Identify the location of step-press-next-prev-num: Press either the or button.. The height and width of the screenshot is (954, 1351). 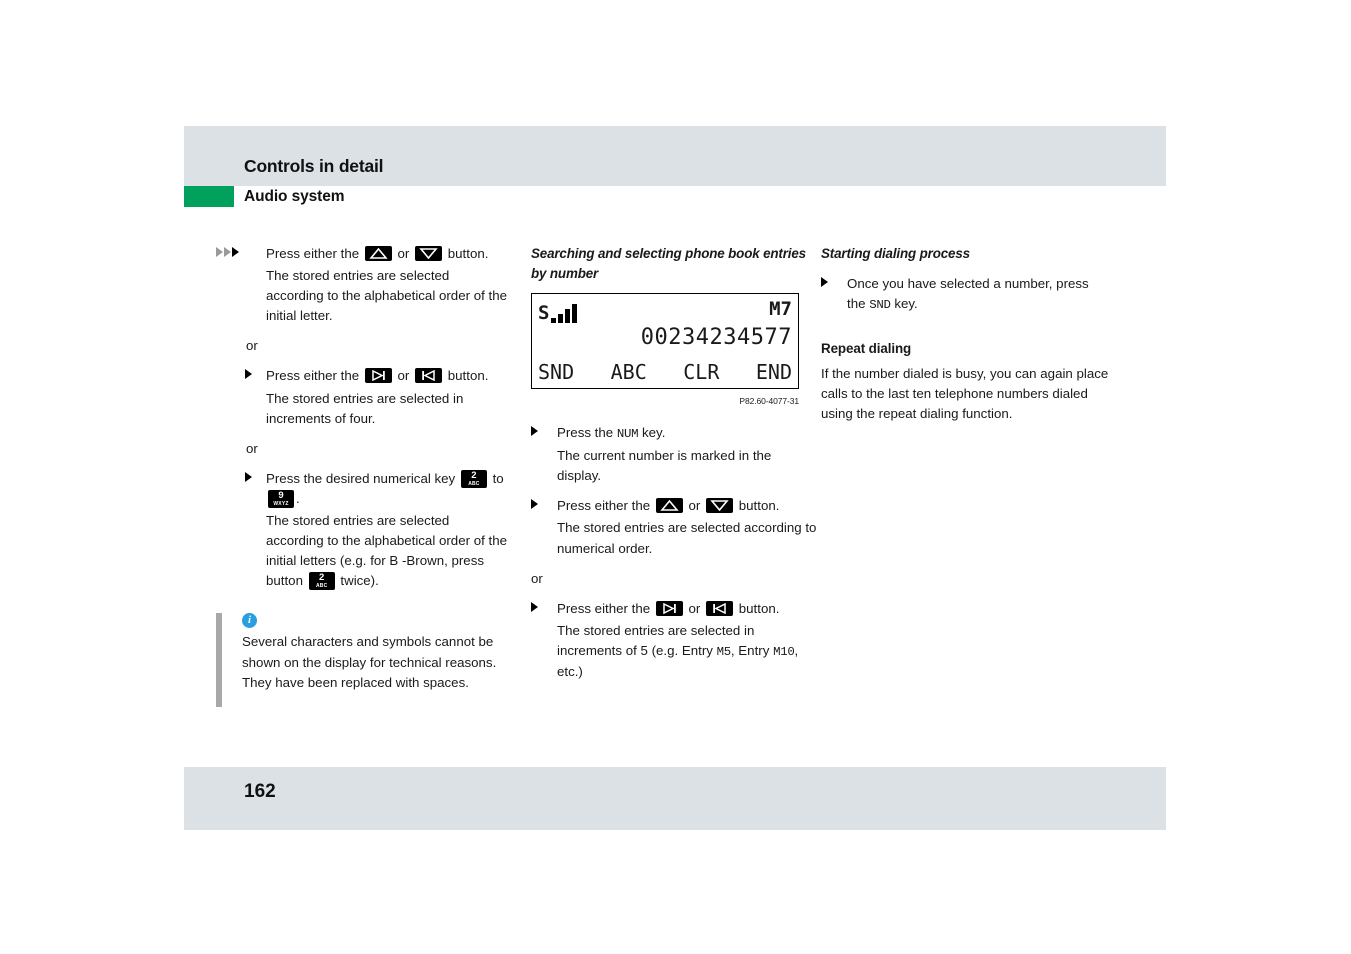
(675, 609).